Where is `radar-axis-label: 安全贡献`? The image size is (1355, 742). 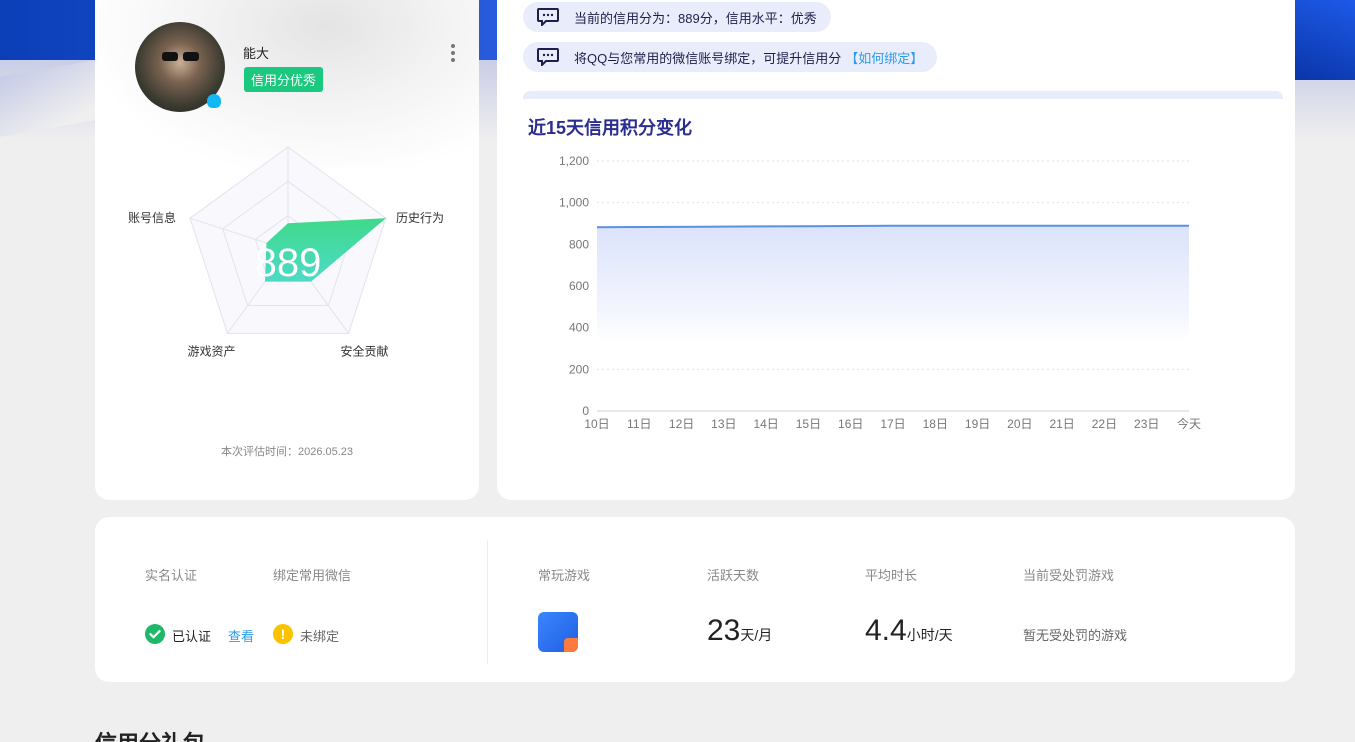 radar-axis-label: 安全贡献 is located at coordinates (365, 350).